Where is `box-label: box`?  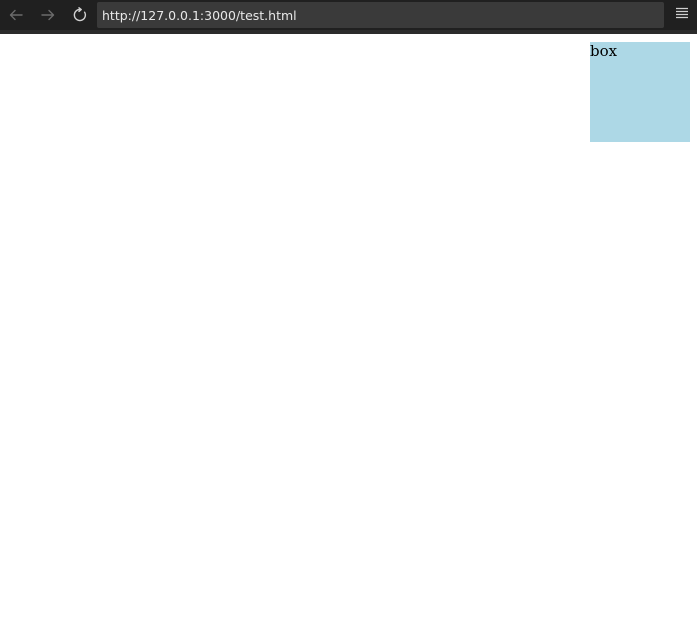
box-label: box is located at coordinates (604, 51).